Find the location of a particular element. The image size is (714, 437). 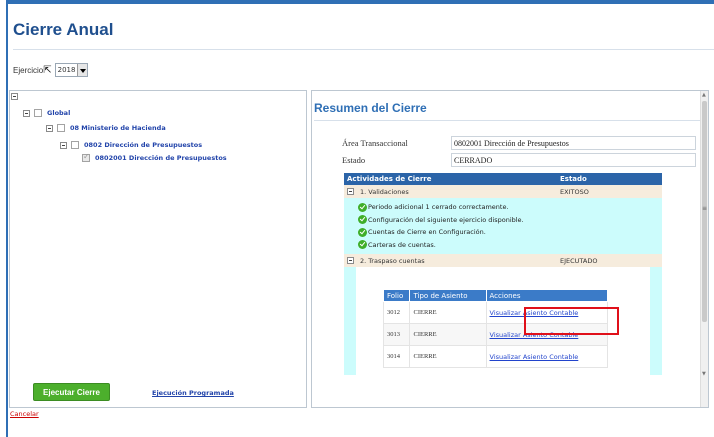

tree-collapse-all-icon is located at coordinates (14, 96).